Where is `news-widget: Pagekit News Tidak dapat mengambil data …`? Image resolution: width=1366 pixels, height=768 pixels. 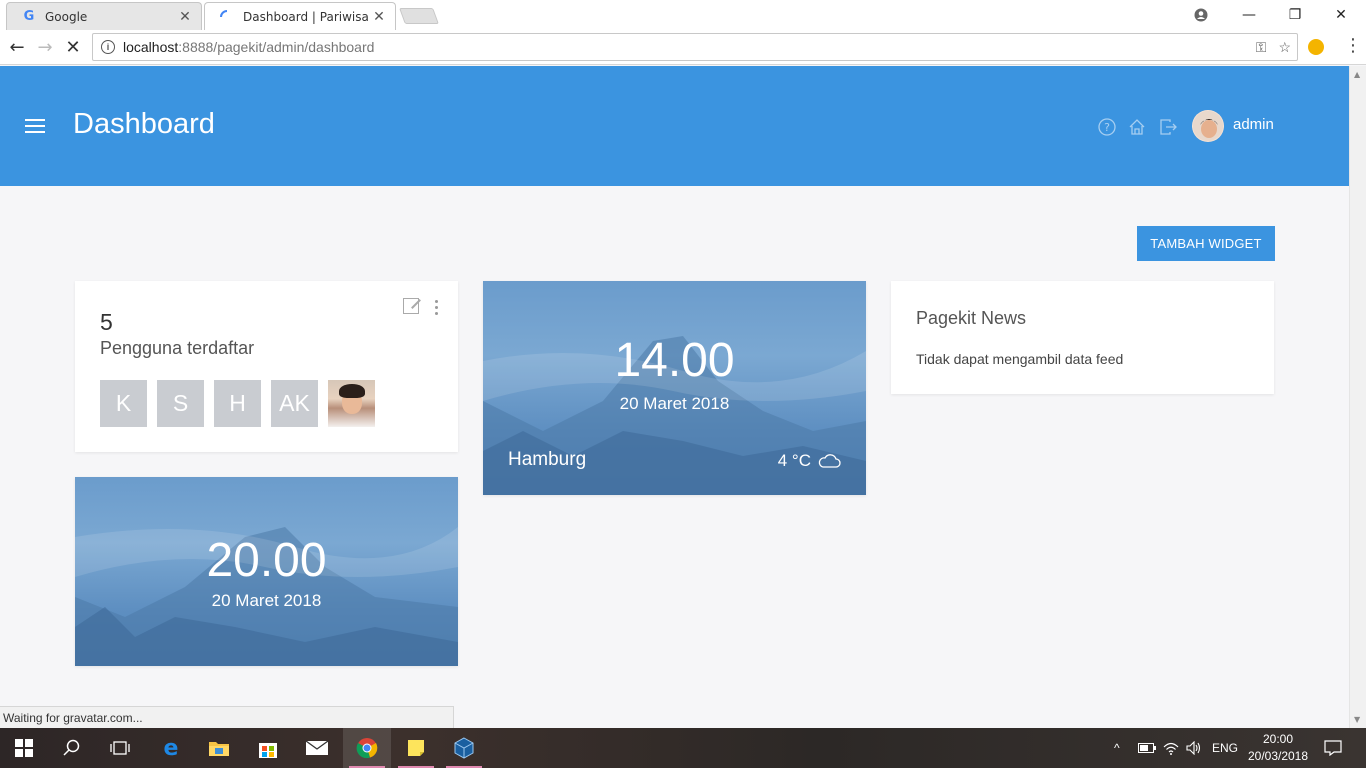 news-widget: Pagekit News Tidak dapat mengambil data … is located at coordinates (1082, 337).